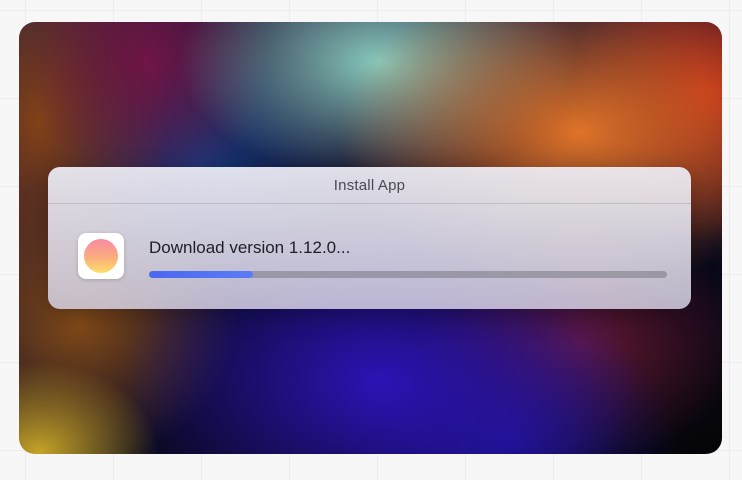  I want to click on dialog-header: Install App, so click(369, 185).